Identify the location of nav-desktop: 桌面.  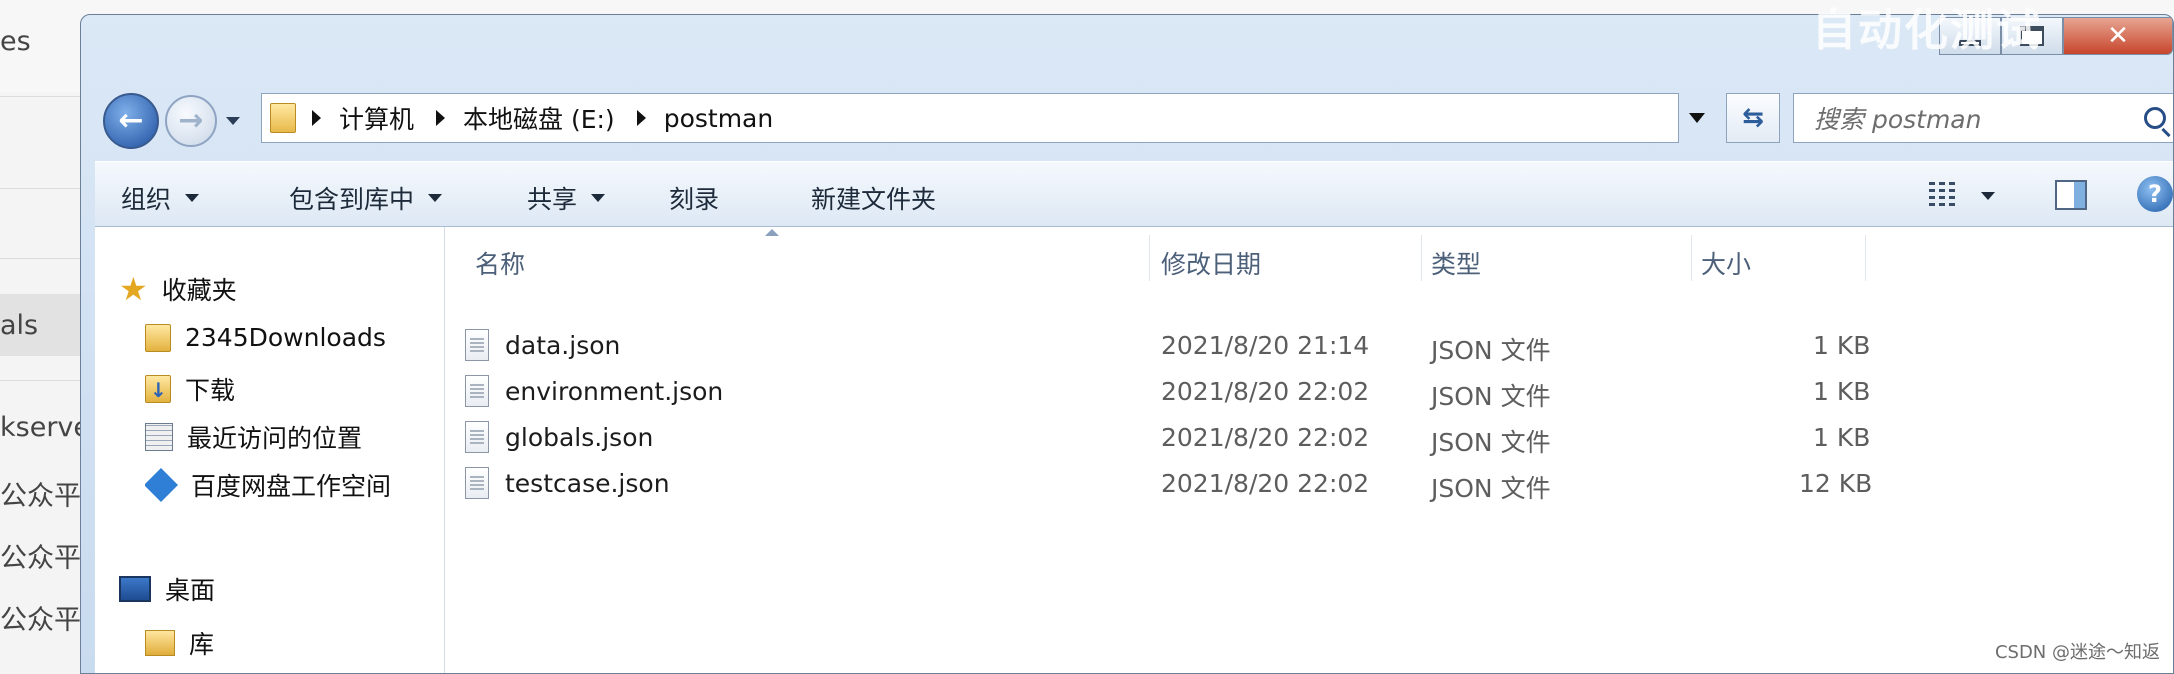
(167, 589).